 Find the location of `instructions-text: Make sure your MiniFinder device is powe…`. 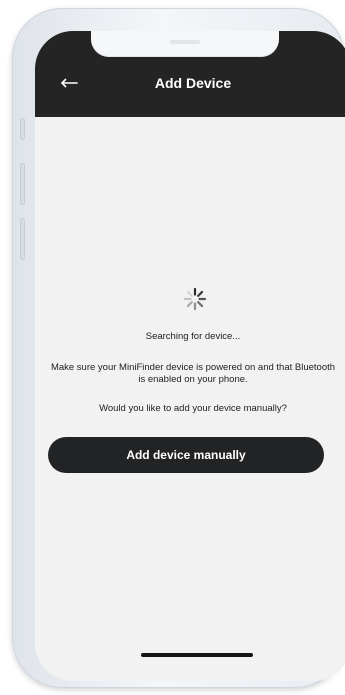

instructions-text: Make sure your MiniFinder device is powe… is located at coordinates (193, 373).